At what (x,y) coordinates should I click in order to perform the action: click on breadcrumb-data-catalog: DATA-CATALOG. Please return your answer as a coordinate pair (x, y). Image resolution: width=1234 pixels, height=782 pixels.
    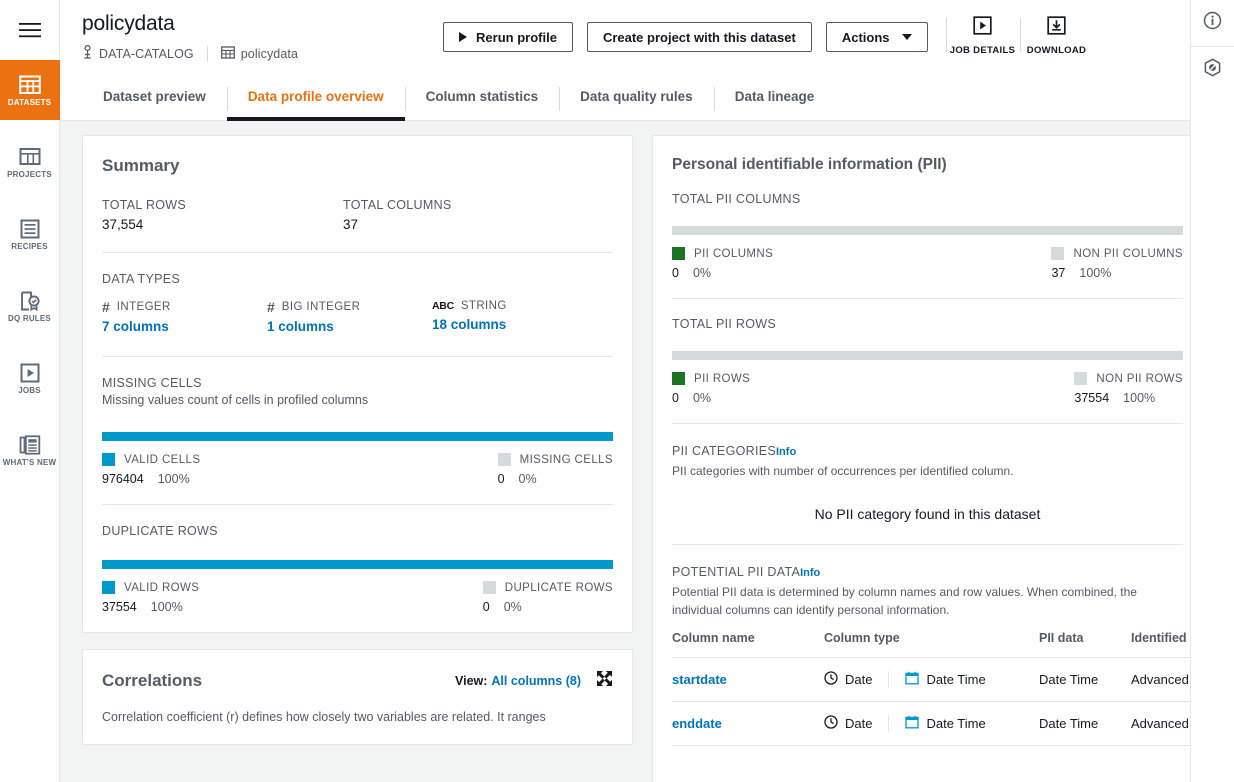
    Looking at the image, I should click on (138, 53).